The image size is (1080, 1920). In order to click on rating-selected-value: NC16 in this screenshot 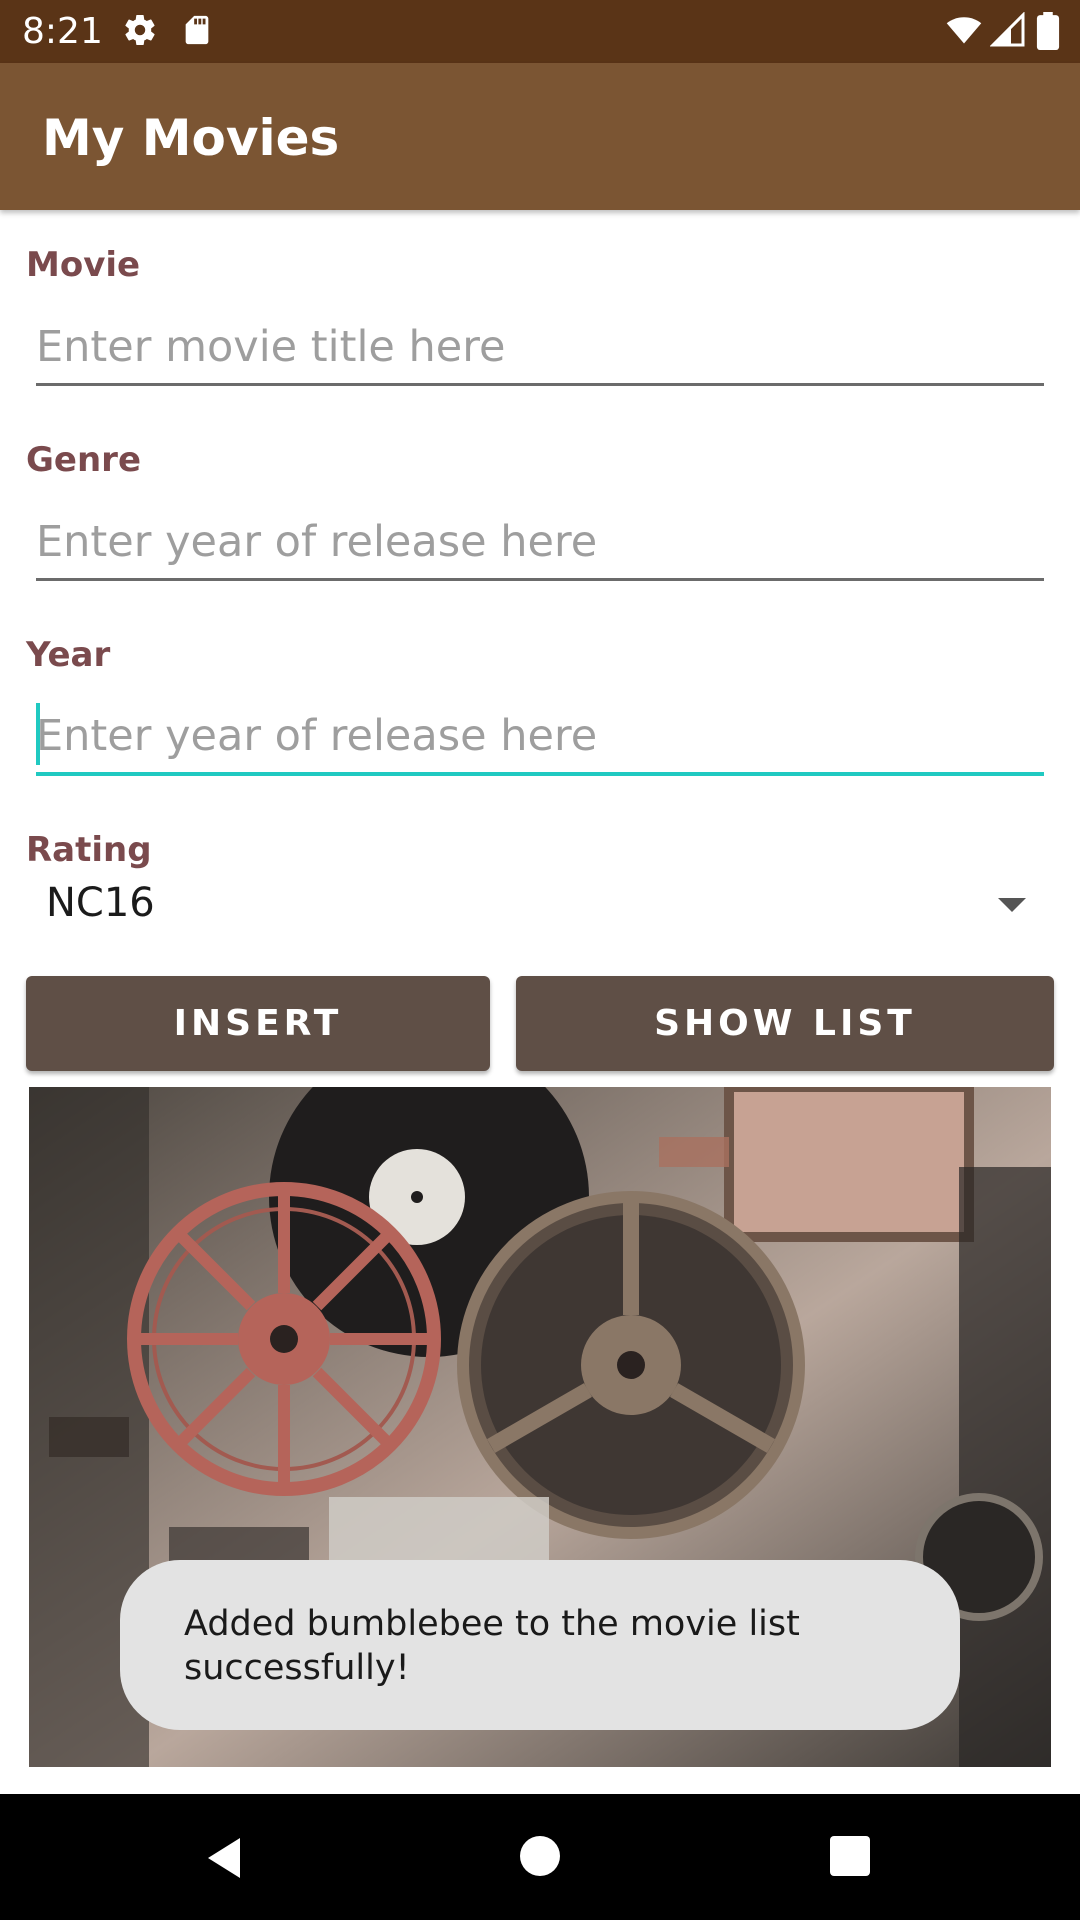, I will do `click(100, 903)`.